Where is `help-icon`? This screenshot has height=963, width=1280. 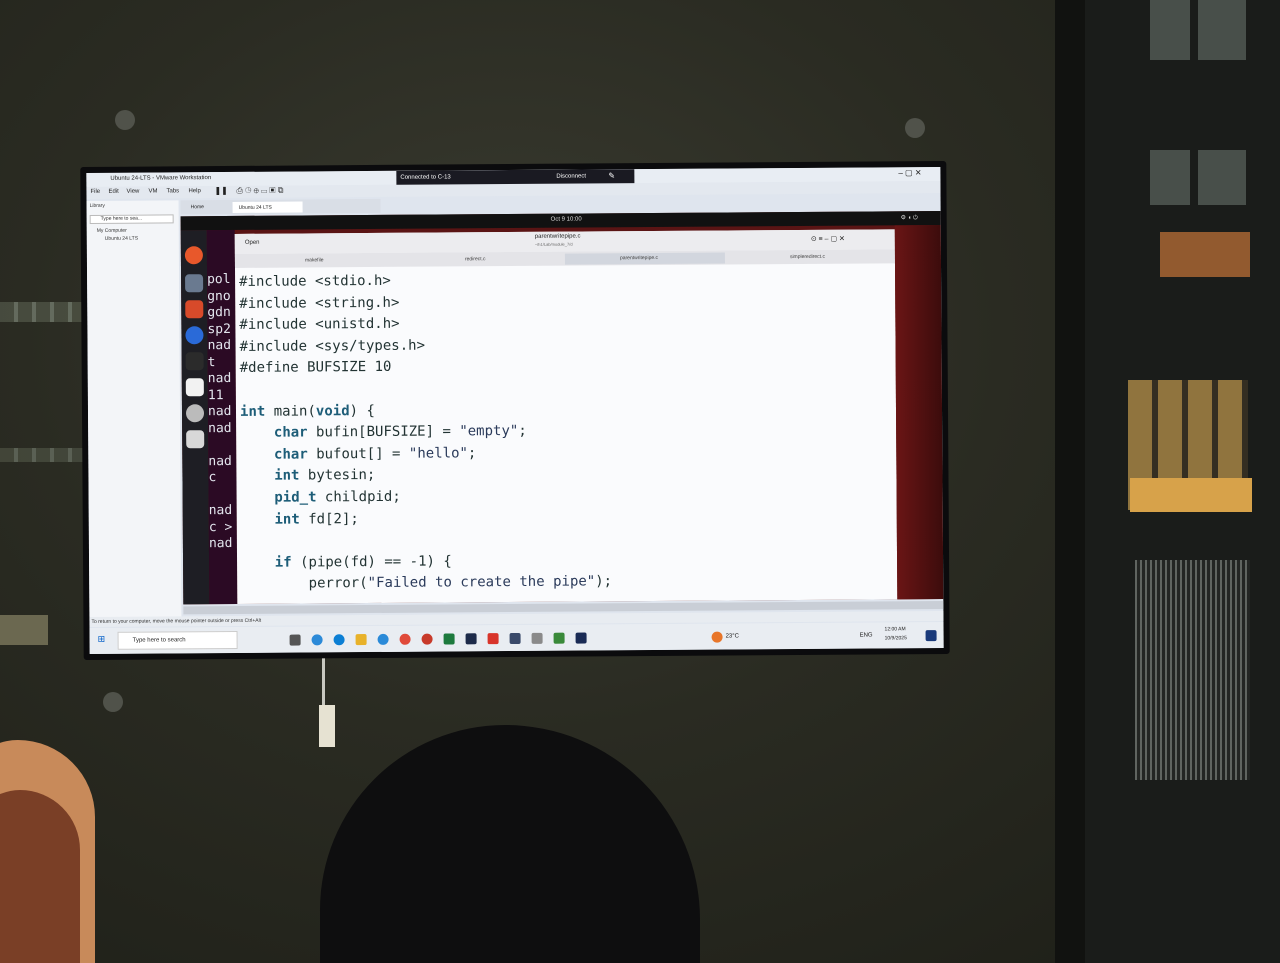 help-icon is located at coordinates (194, 335).